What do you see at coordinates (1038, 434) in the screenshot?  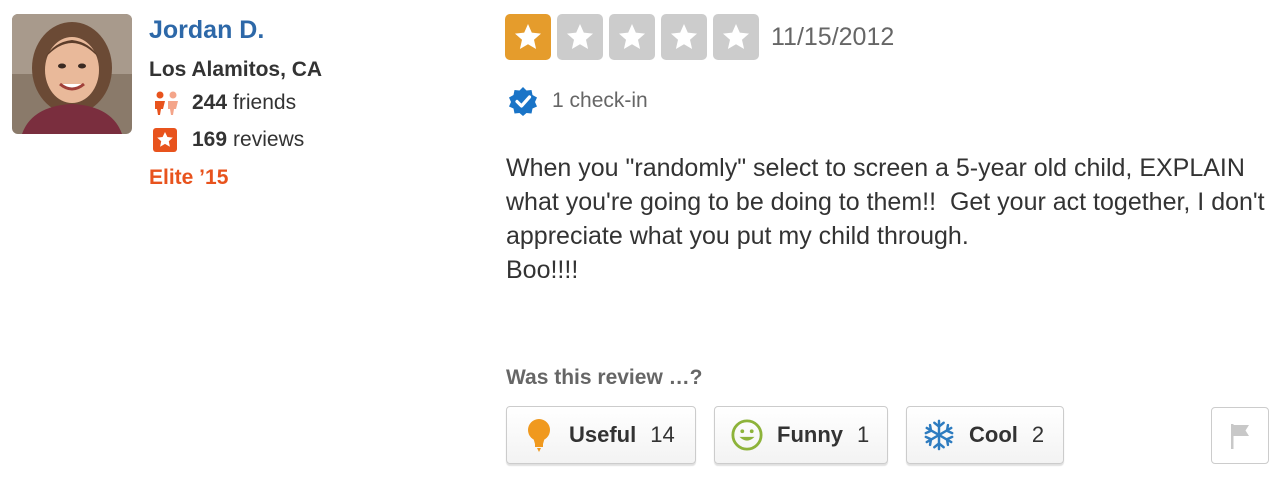 I see `cool-count: 2` at bounding box center [1038, 434].